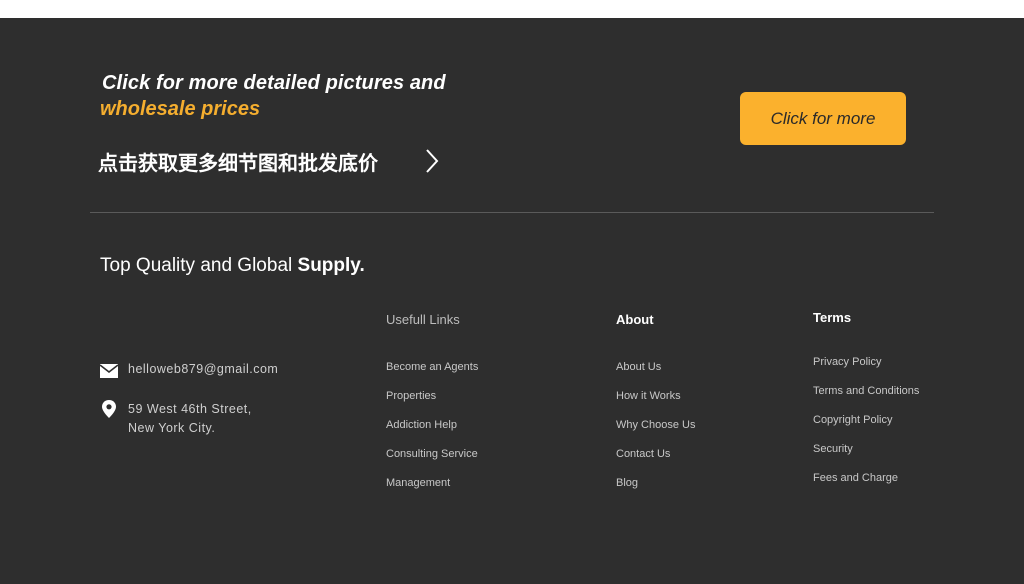  I want to click on contact-email: helloweb879@gmail.com, so click(189, 371).